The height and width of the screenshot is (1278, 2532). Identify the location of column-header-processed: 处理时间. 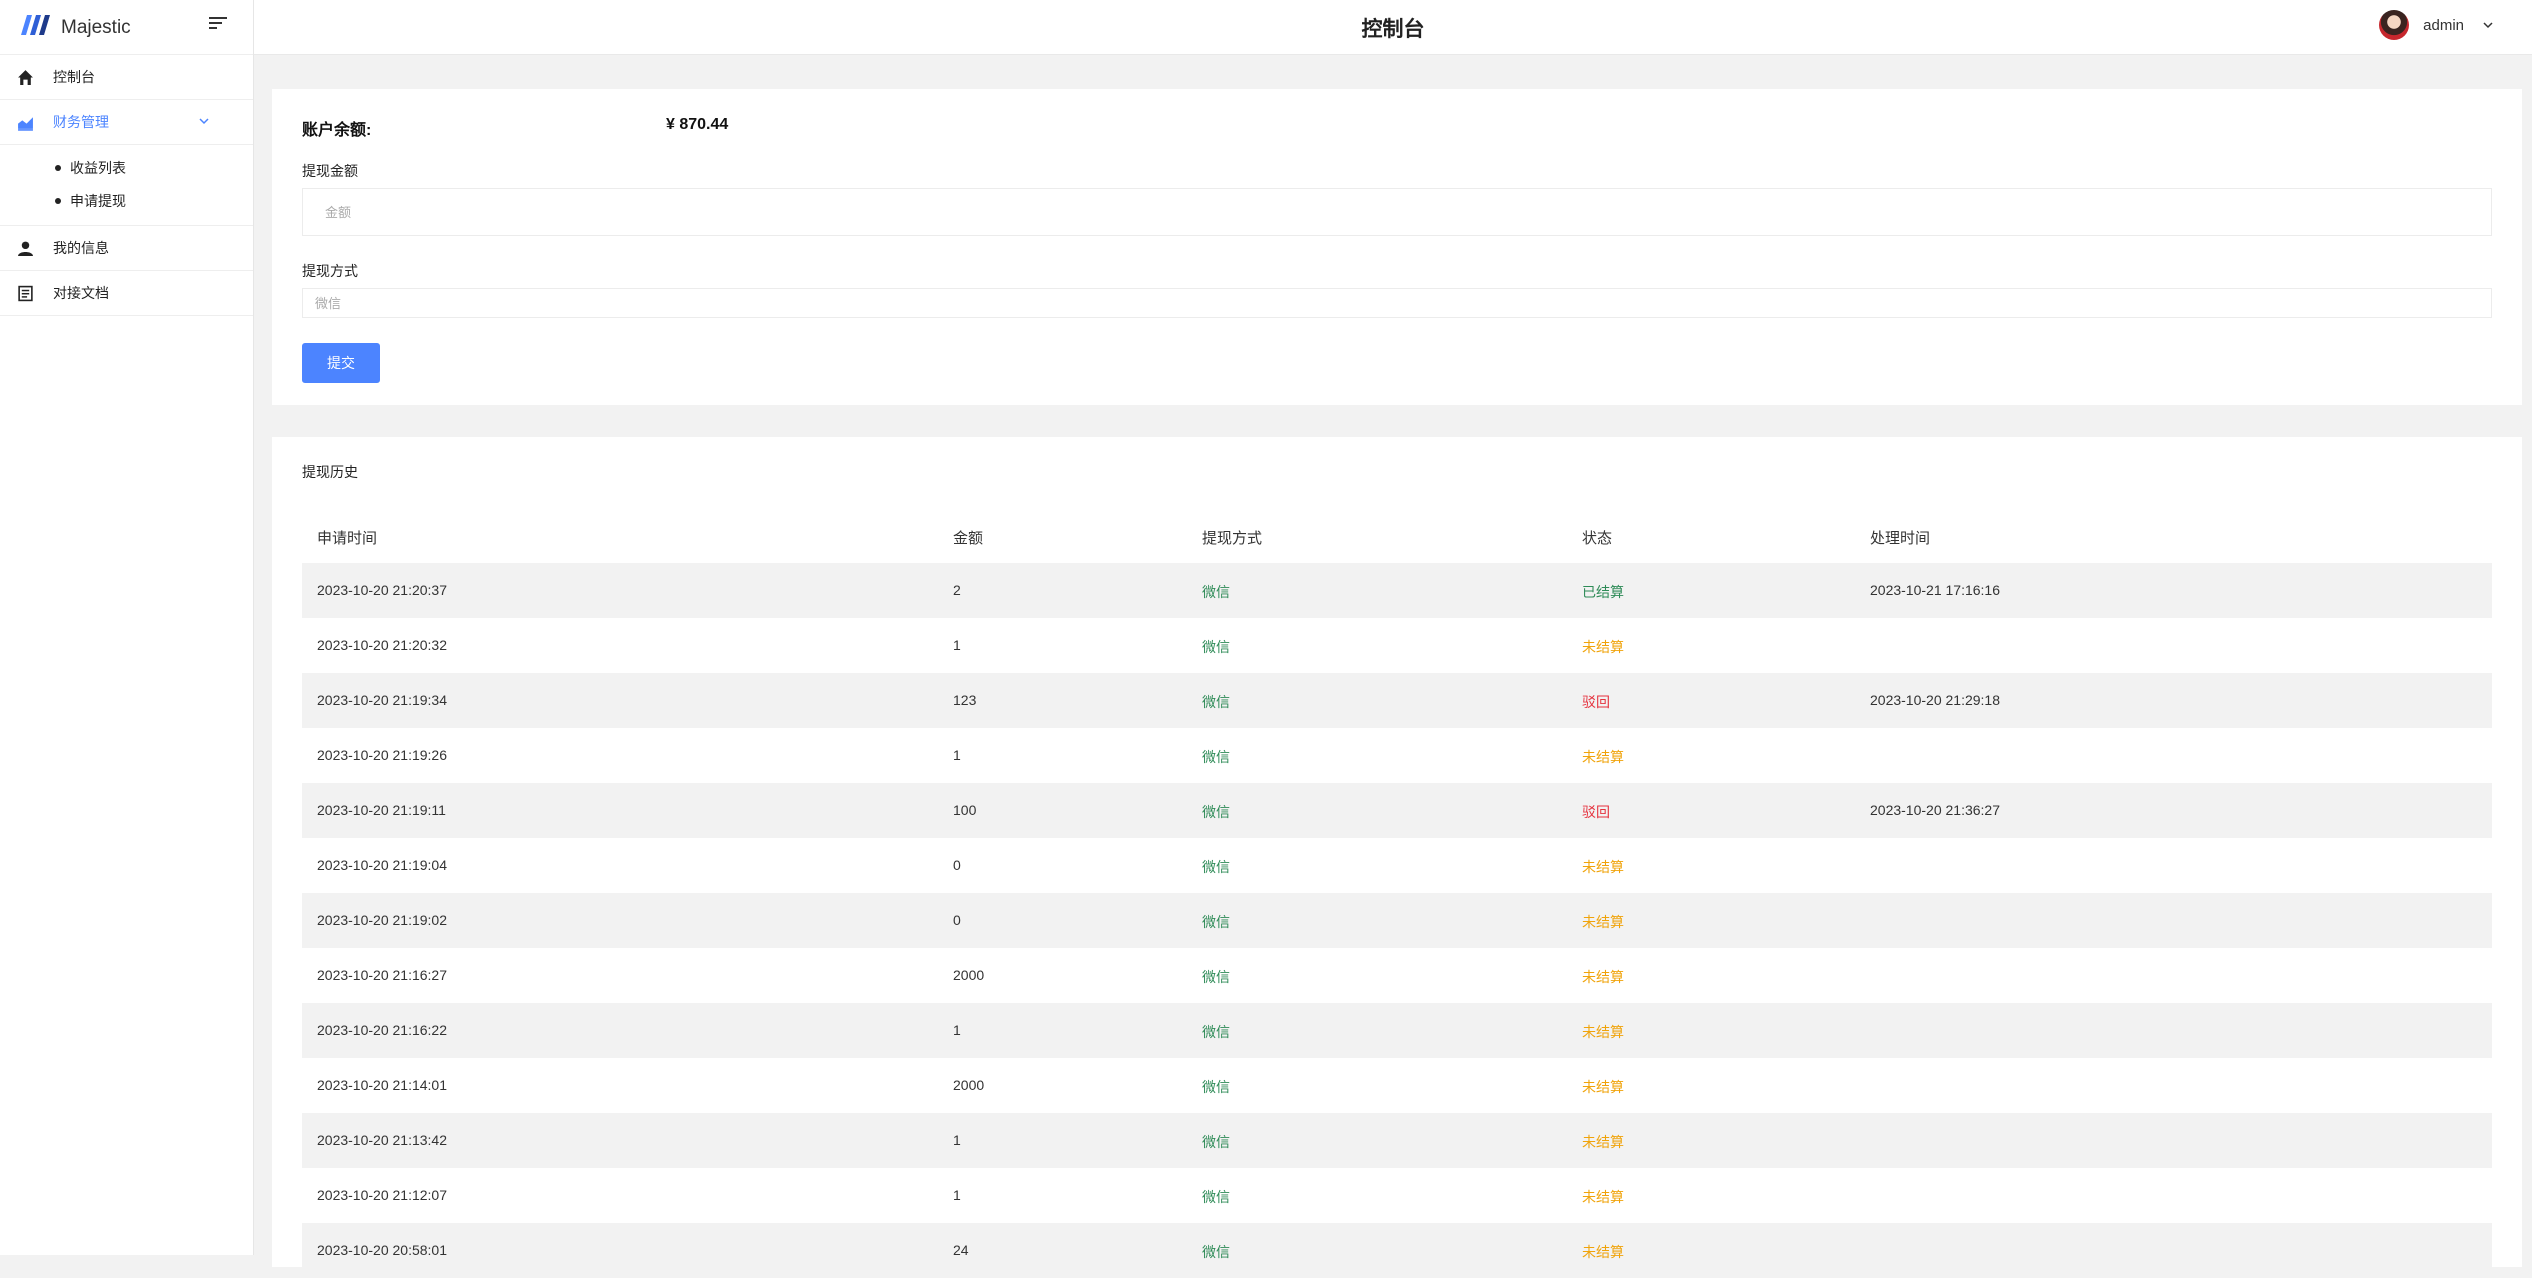
(1900, 538).